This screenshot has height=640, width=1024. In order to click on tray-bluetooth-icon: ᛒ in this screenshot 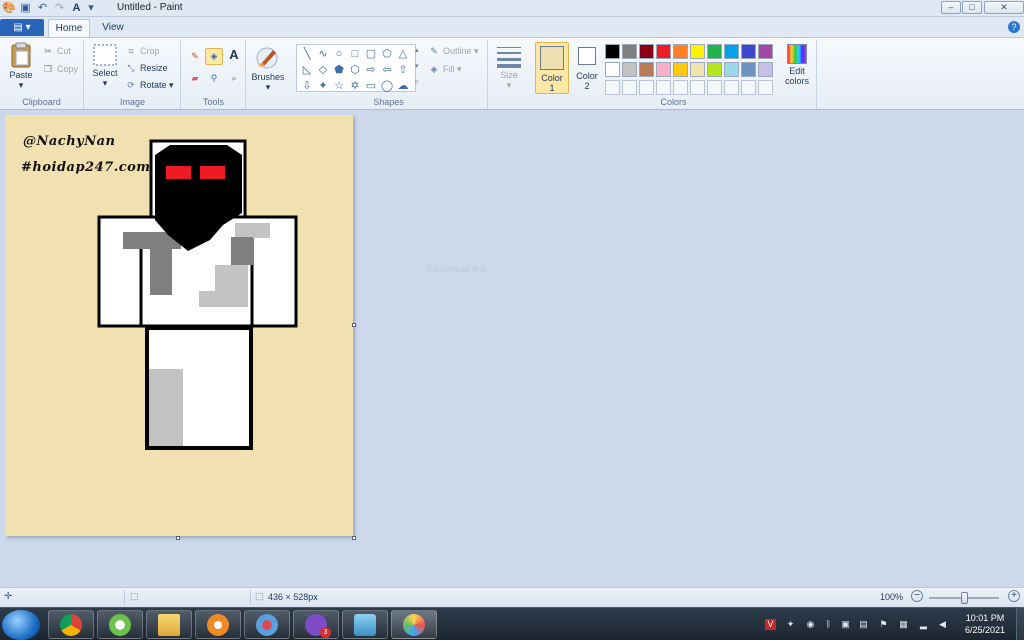, I will do `click(828, 624)`.